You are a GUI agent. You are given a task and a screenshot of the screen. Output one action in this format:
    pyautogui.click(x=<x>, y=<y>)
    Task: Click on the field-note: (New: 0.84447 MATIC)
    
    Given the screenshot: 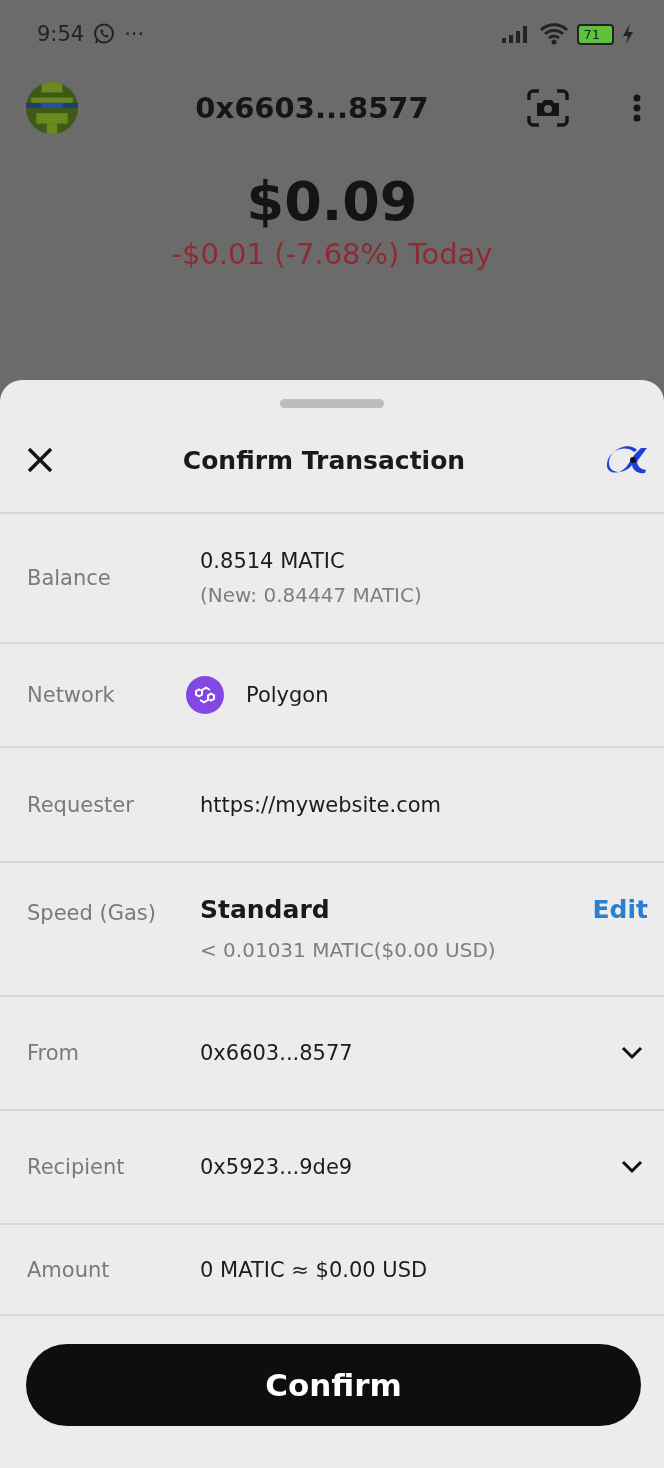 What is the action you would take?
    pyautogui.click(x=311, y=595)
    